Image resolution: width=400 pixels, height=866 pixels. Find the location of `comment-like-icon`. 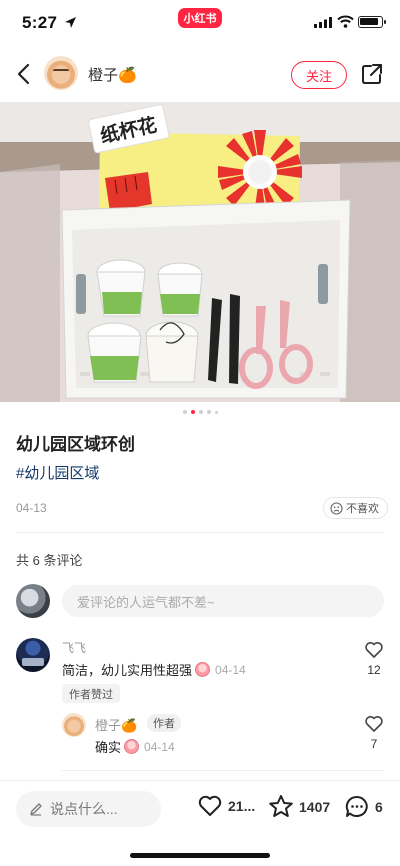

comment-like-icon is located at coordinates (374, 650).